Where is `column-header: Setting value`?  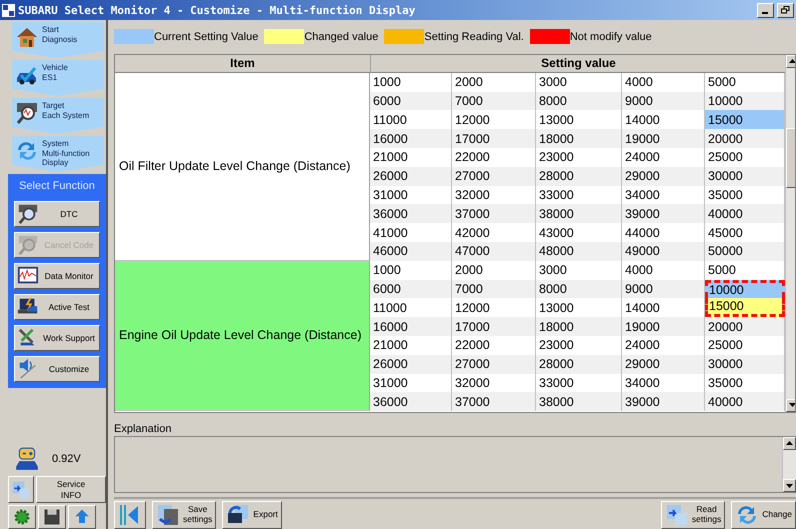
column-header: Setting value is located at coordinates (579, 63).